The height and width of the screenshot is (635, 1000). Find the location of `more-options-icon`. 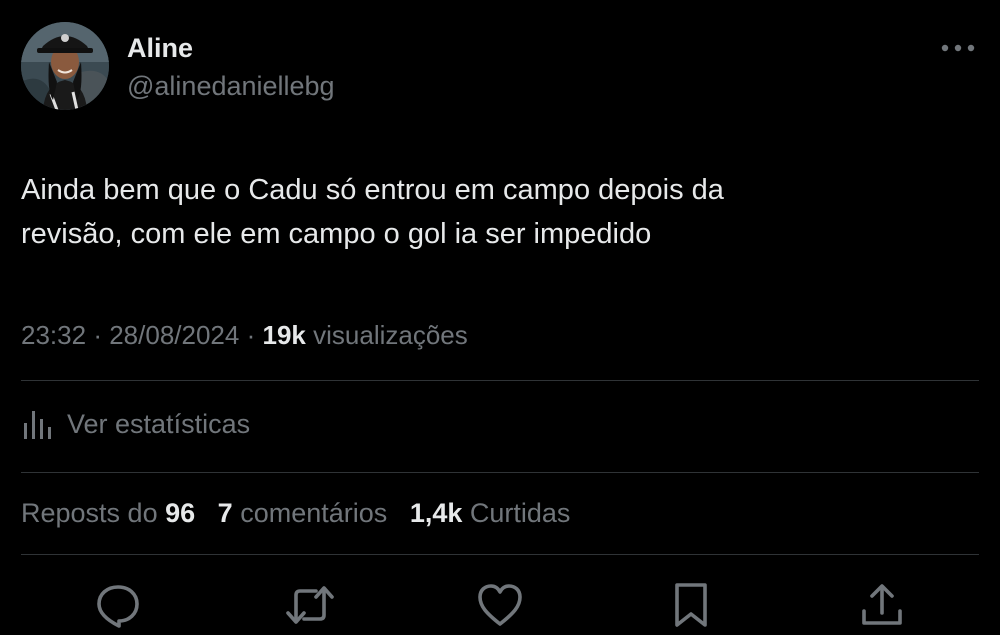

more-options-icon is located at coordinates (958, 48).